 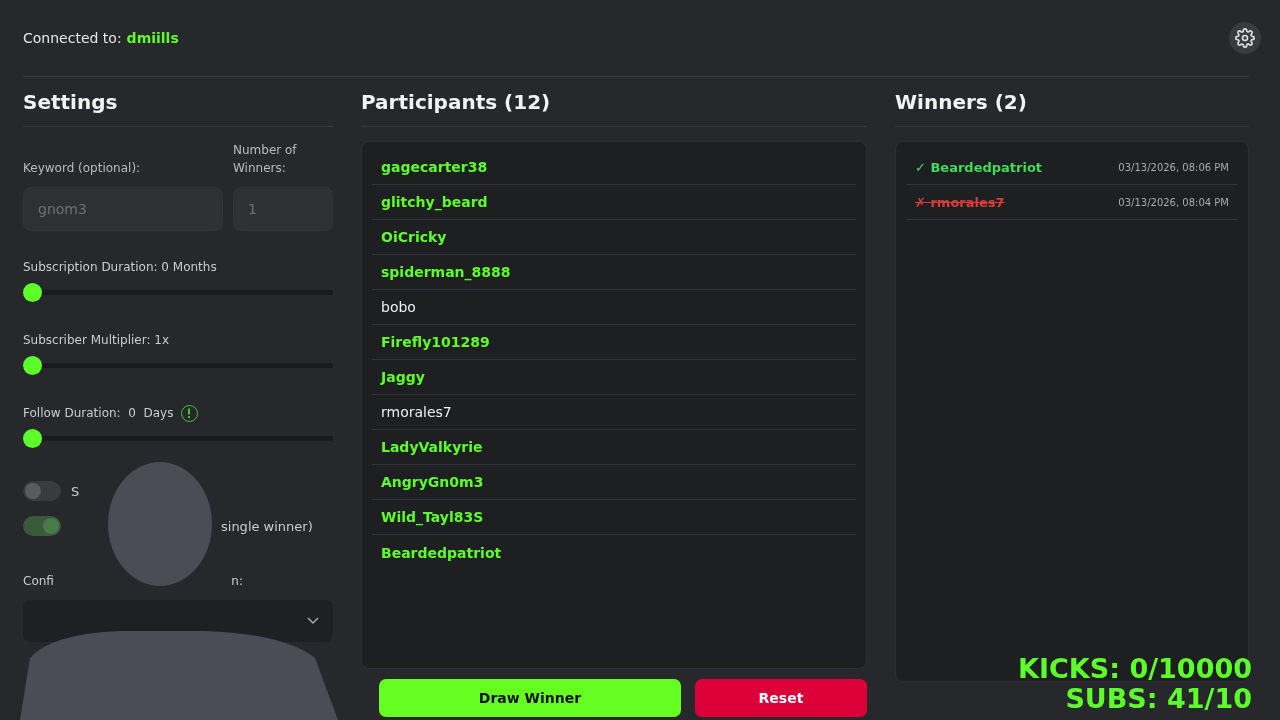 What do you see at coordinates (614, 237) in the screenshot?
I see `participant-name: OiCricky` at bounding box center [614, 237].